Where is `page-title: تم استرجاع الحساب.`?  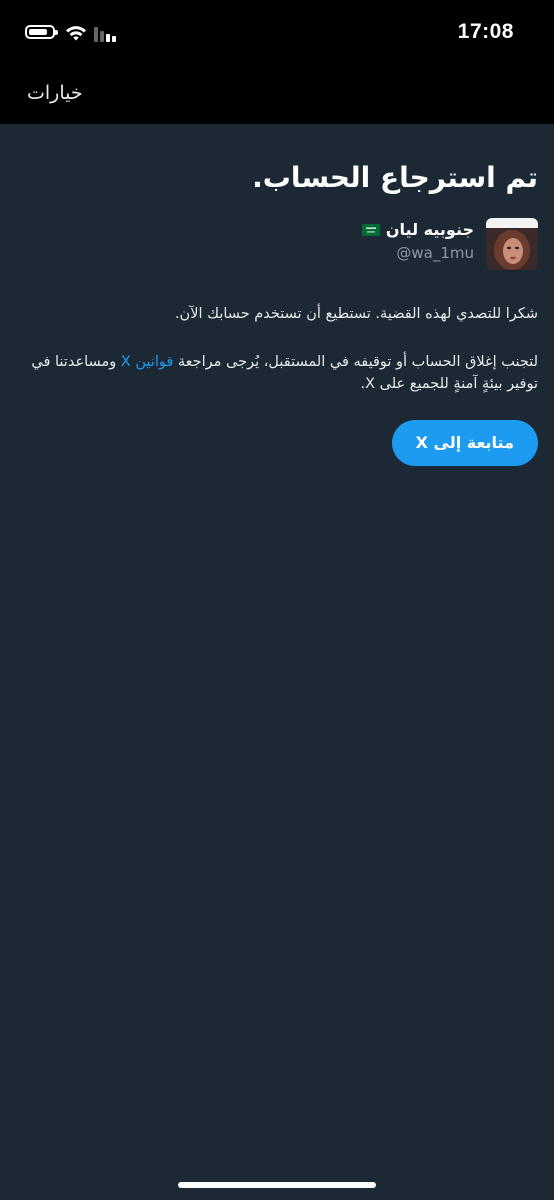
page-title: تم استرجاع الحساب. is located at coordinates (395, 177).